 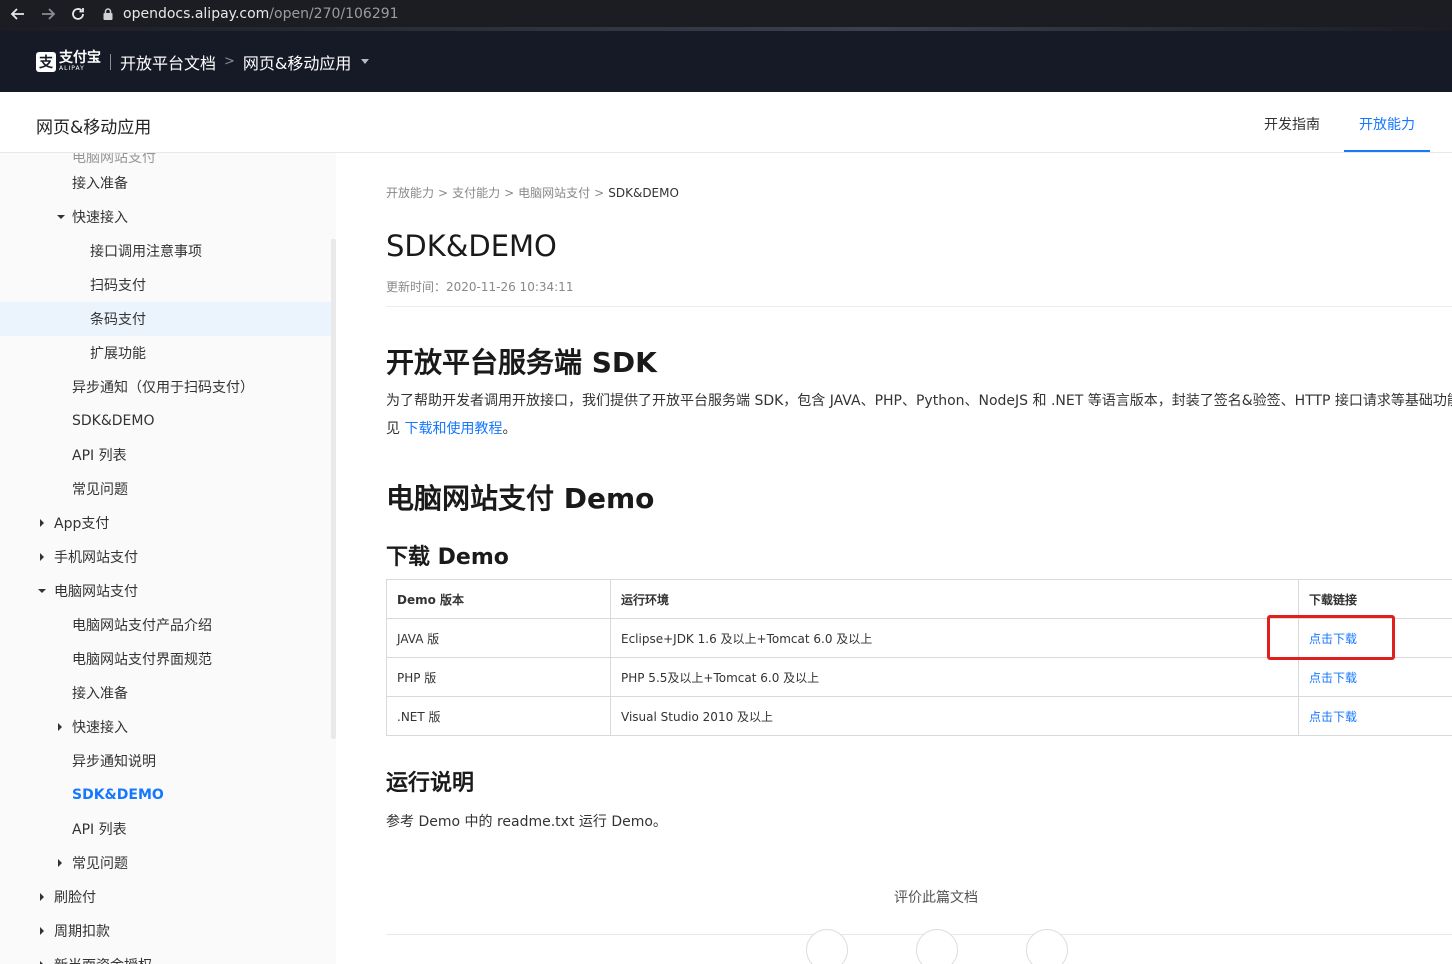 I want to click on download-demo-heading: 下载 Demo, so click(x=447, y=557).